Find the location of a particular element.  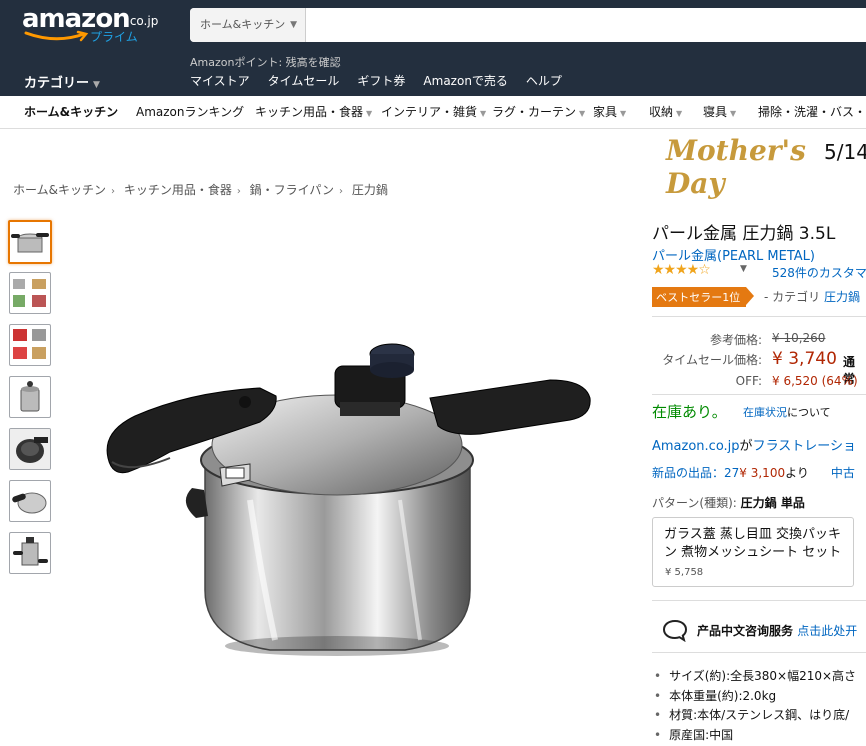

frustration-mid: が is located at coordinates (746, 446).